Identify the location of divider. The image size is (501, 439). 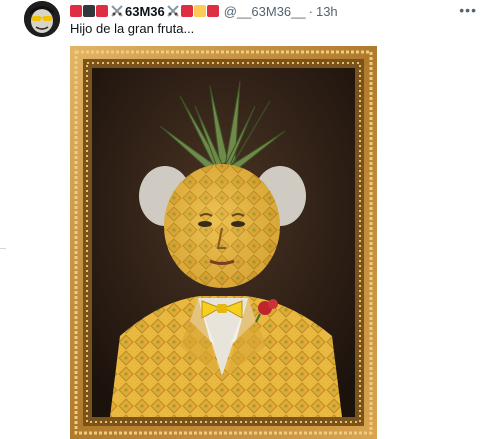
(3, 248).